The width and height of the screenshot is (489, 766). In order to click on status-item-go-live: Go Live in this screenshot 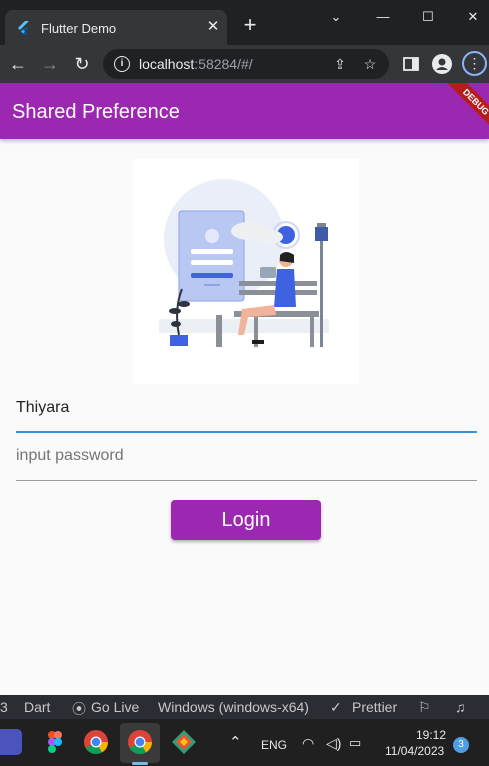, I will do `click(115, 707)`.